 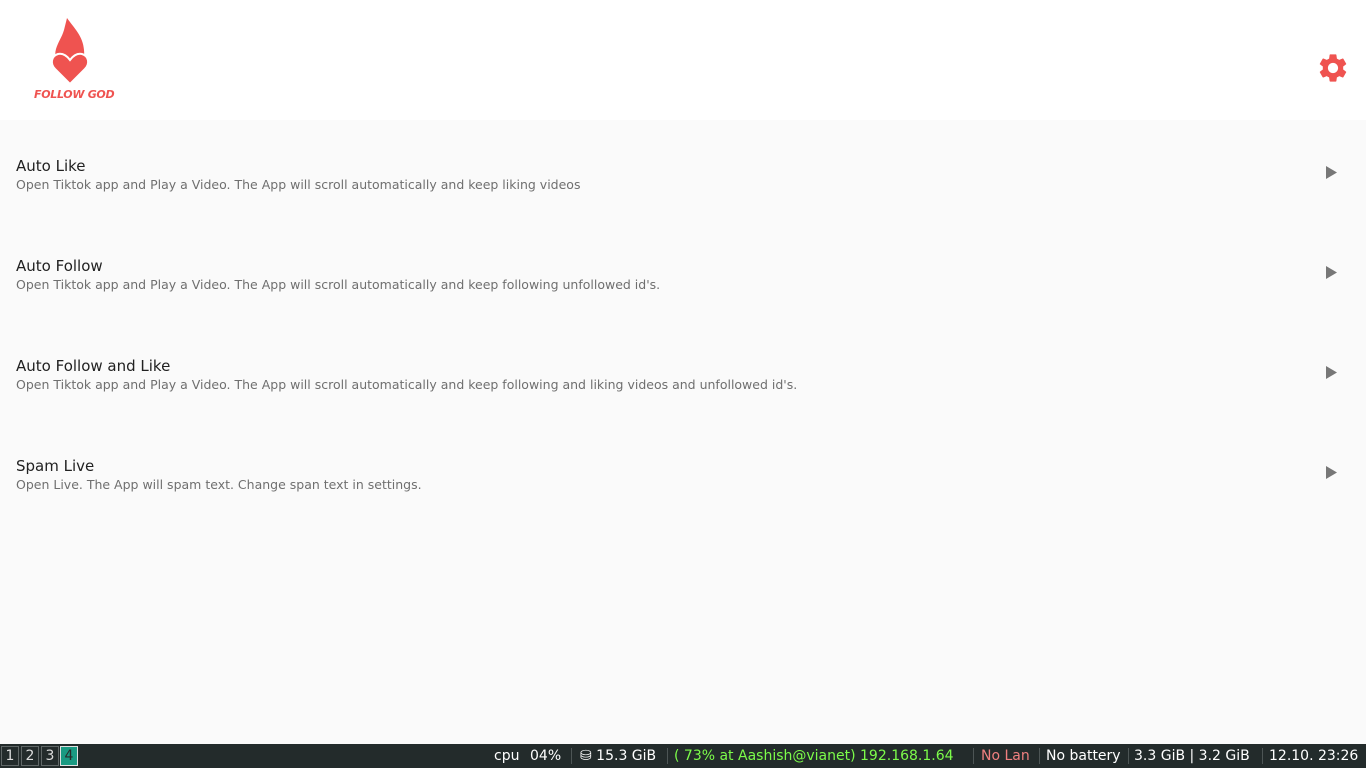 I want to click on logo-text: FOLLOW GOD, so click(x=74, y=94).